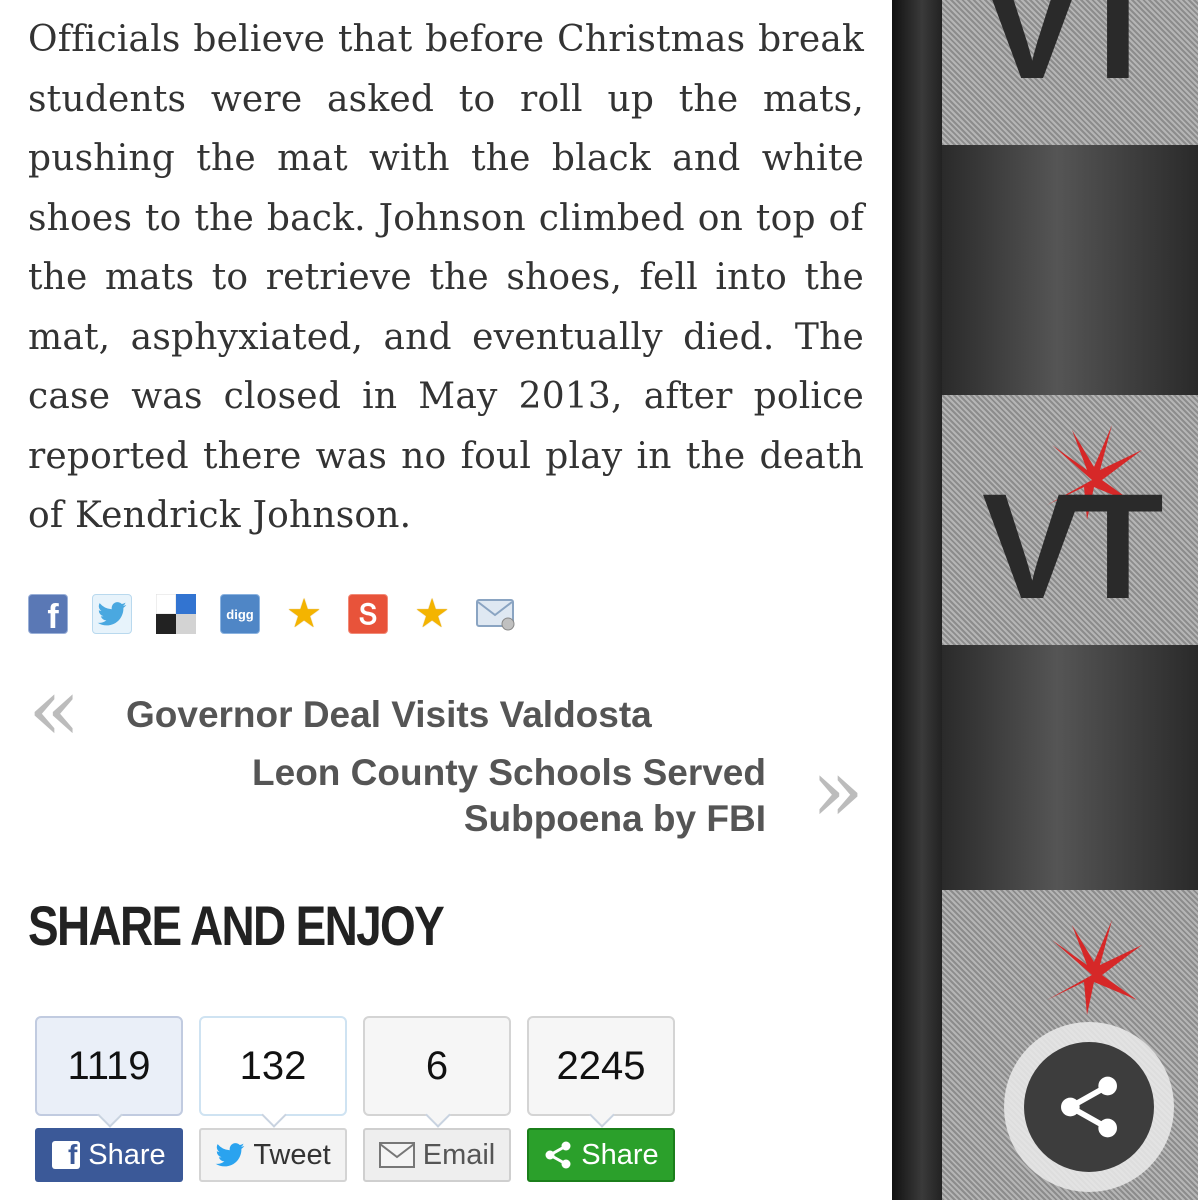 The image size is (1198, 1200). I want to click on double-left-arrow-icon: «, so click(54, 710).